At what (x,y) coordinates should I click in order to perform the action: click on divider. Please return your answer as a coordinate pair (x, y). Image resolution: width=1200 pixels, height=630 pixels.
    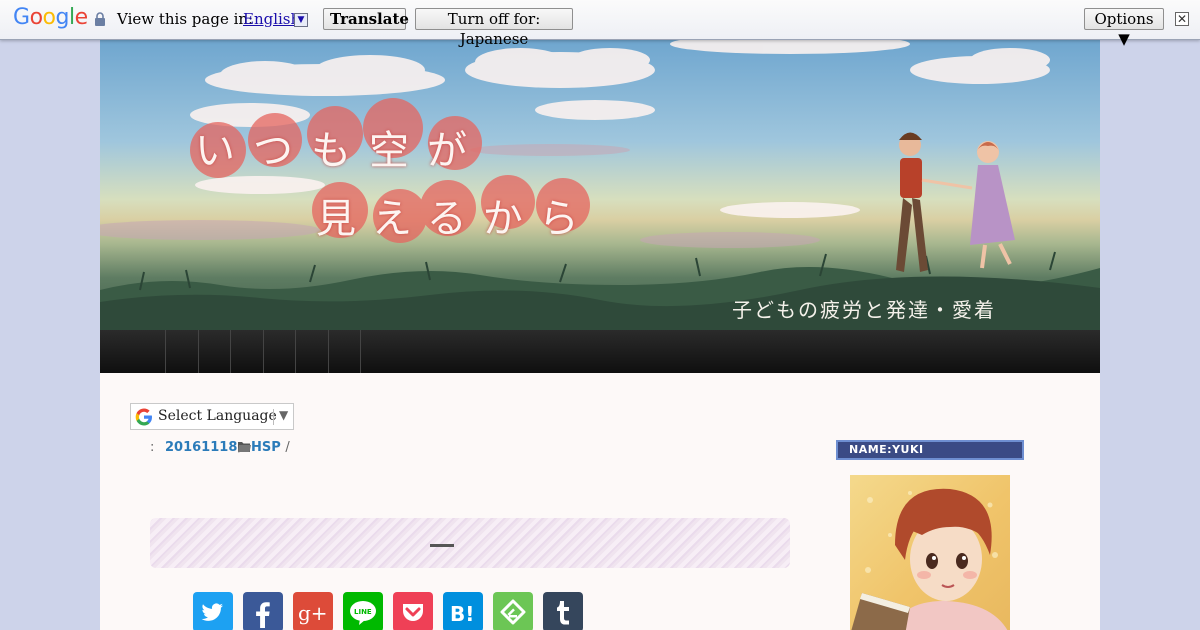
    Looking at the image, I should click on (273, 417).